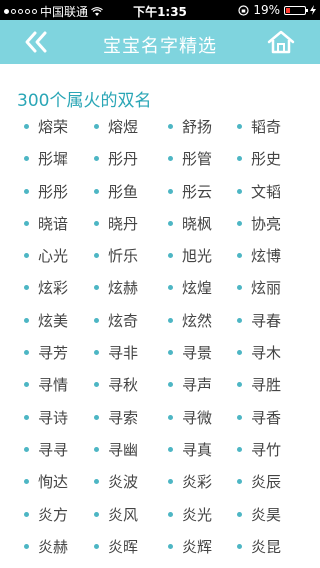  Describe the element at coordinates (259, 352) in the screenshot. I see `name-item: 寻木` at that location.